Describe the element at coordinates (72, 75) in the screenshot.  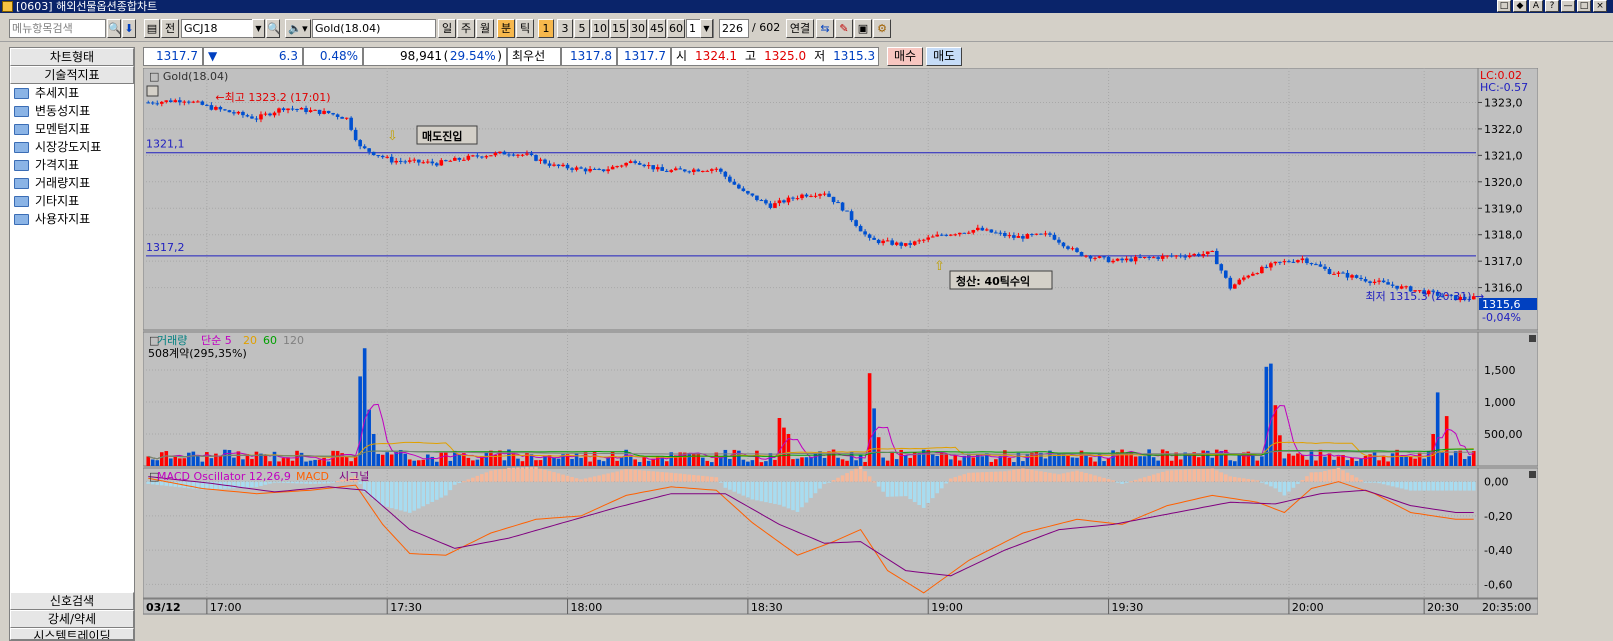
I see `indicators-header: 기술적지표` at that location.